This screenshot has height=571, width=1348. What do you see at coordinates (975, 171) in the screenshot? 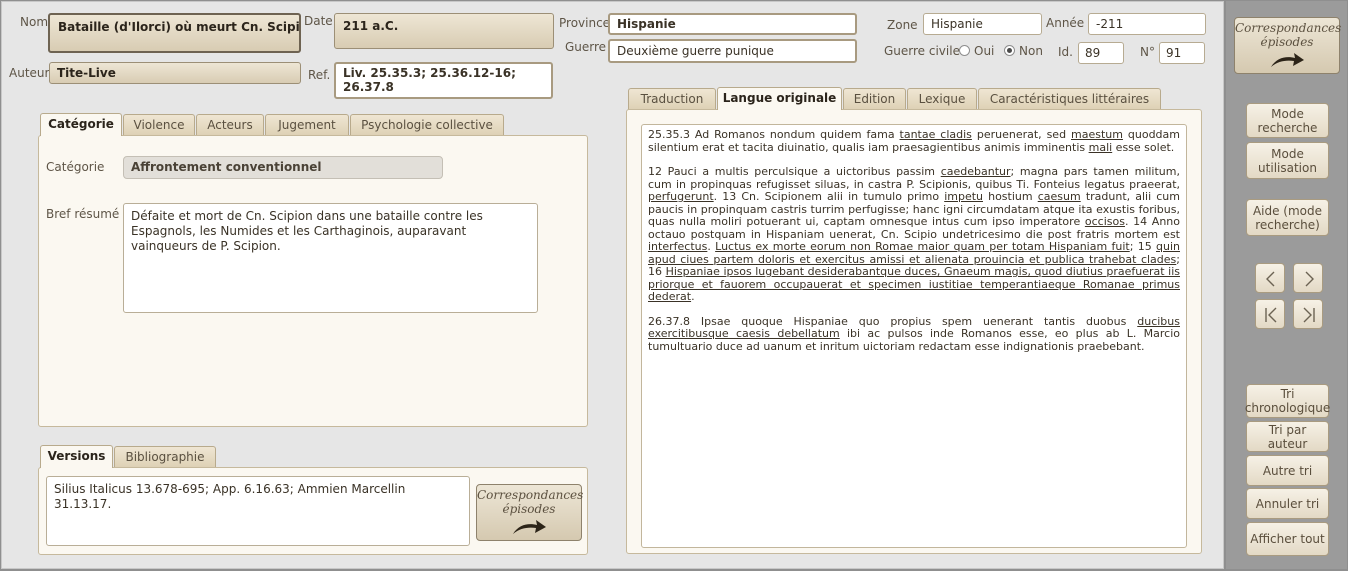
I see `underlined-text-segment: caedebantur` at bounding box center [975, 171].